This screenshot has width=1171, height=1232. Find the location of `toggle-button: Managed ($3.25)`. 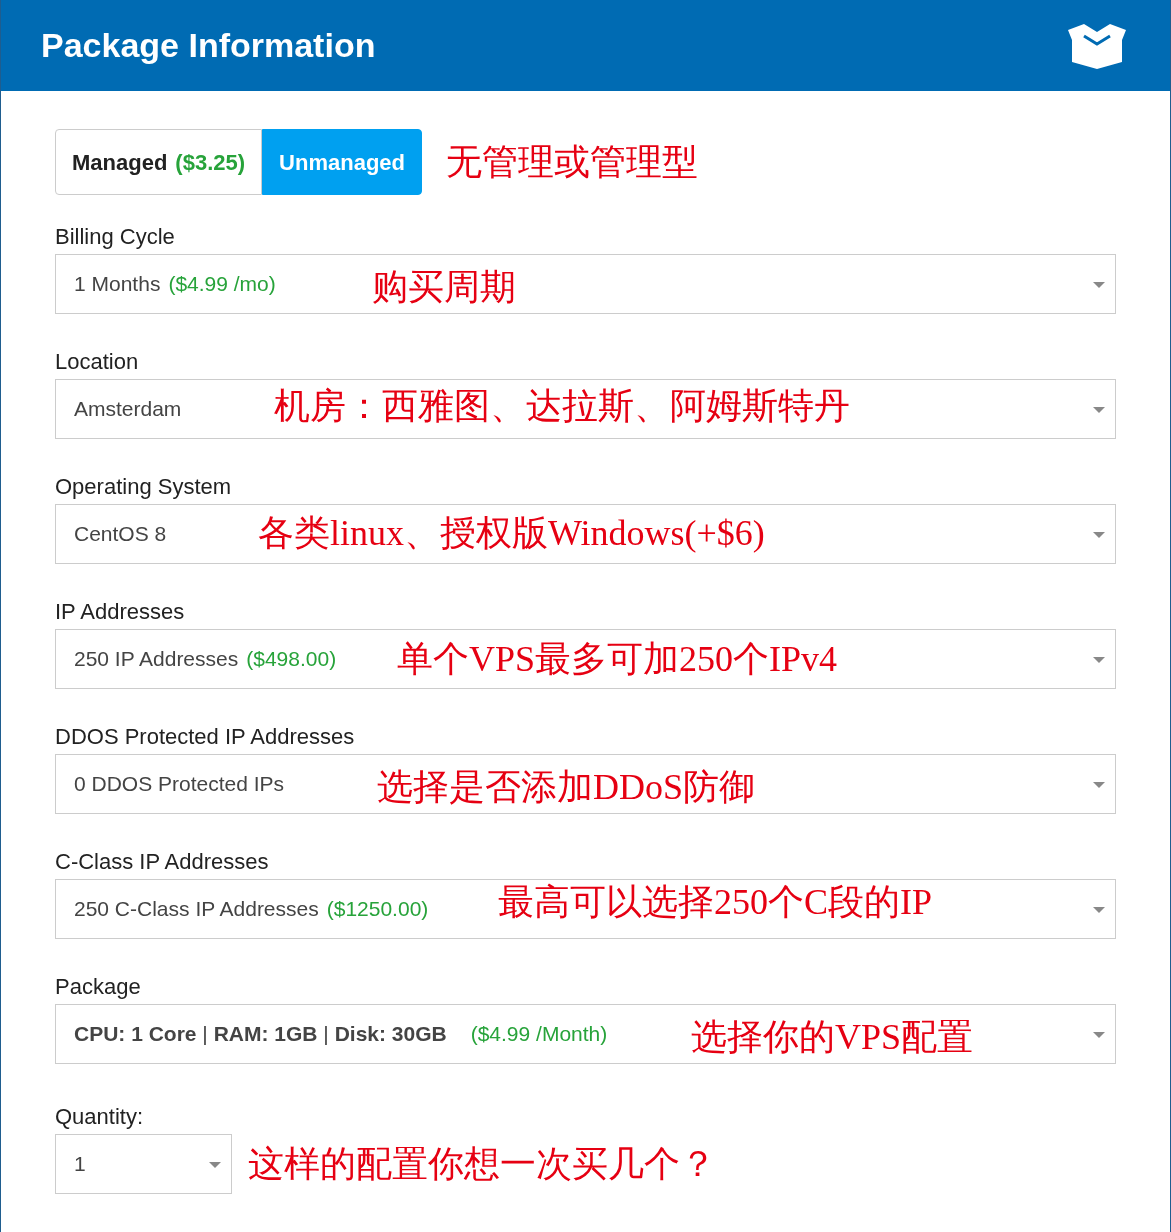

toggle-button: Managed ($3.25) is located at coordinates (159, 162).